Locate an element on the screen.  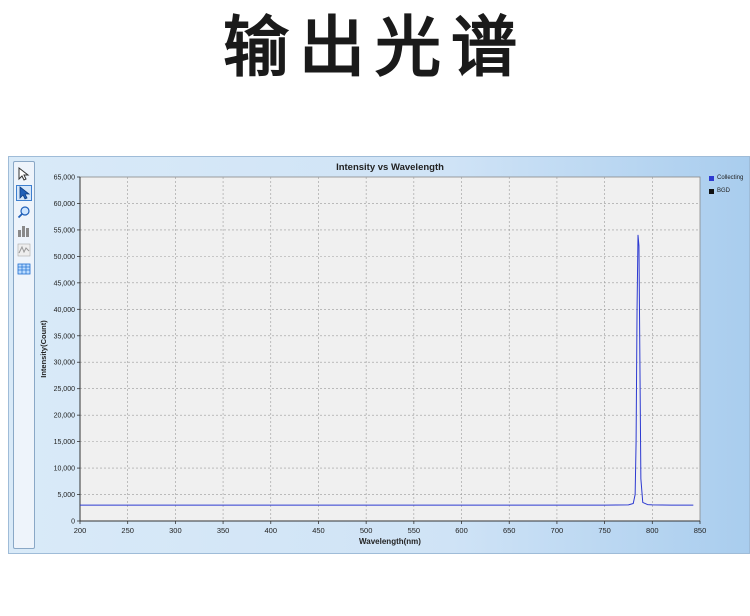
y-tick-label: 25,000 is located at coordinates (65, 389).